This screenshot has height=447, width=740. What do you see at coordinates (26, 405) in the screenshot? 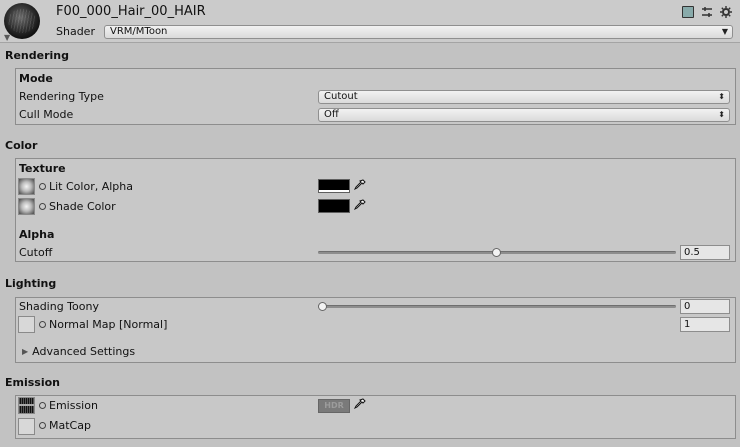
I see `emission-texture-slot` at bounding box center [26, 405].